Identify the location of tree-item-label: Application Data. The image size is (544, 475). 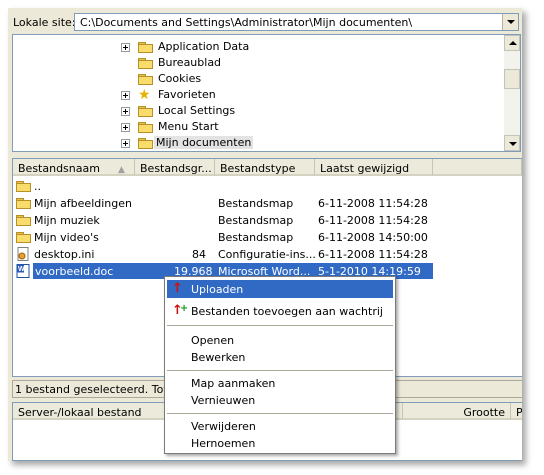
(204, 46).